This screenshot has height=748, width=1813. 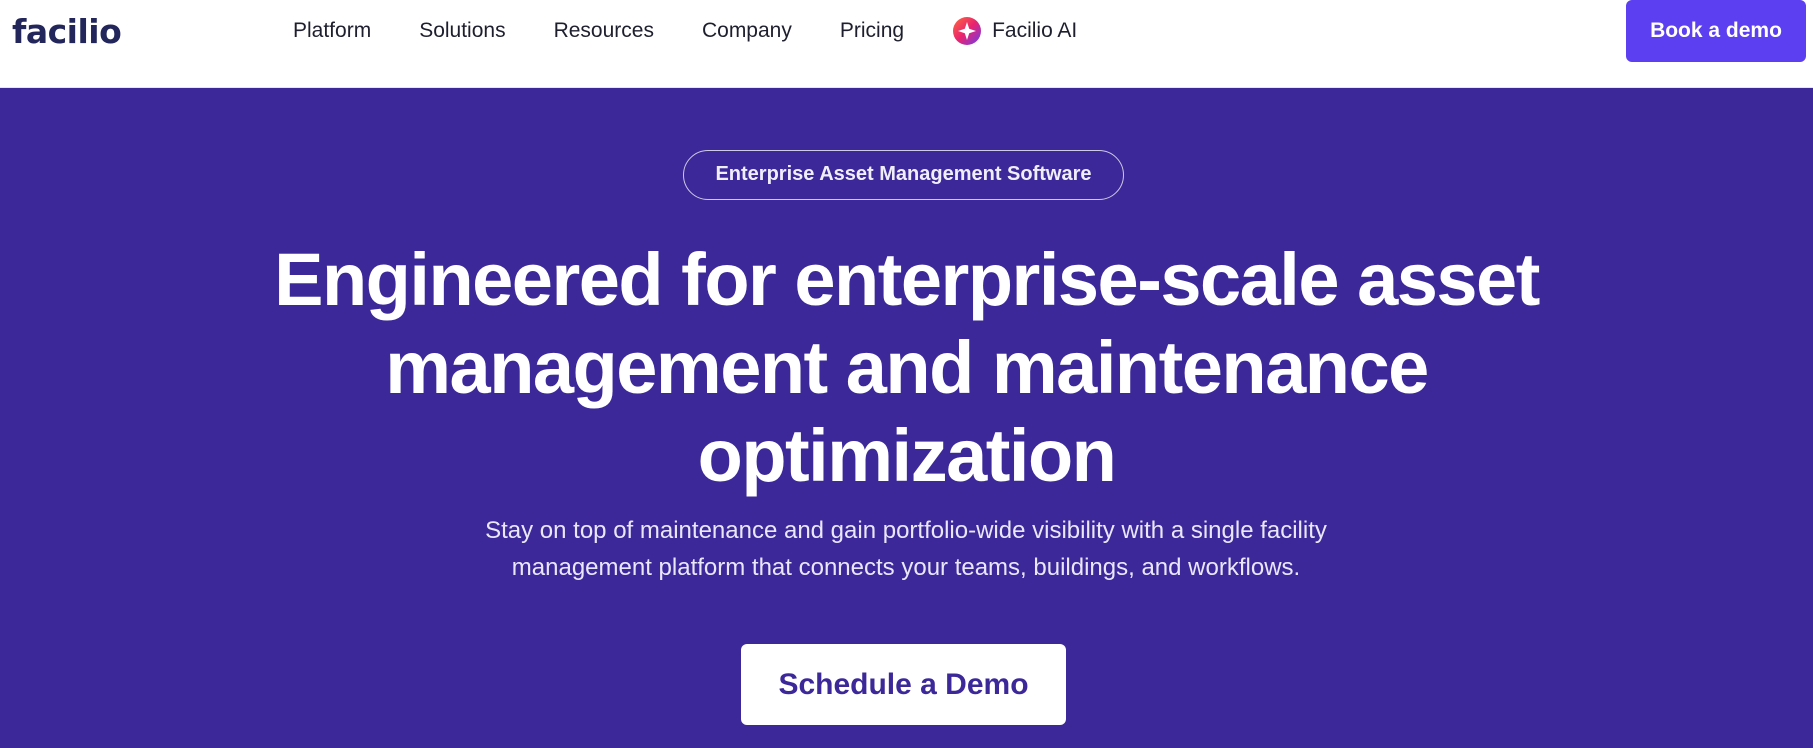 I want to click on headline-line: Engineered for enterprise-scale asset, so click(x=907, y=279).